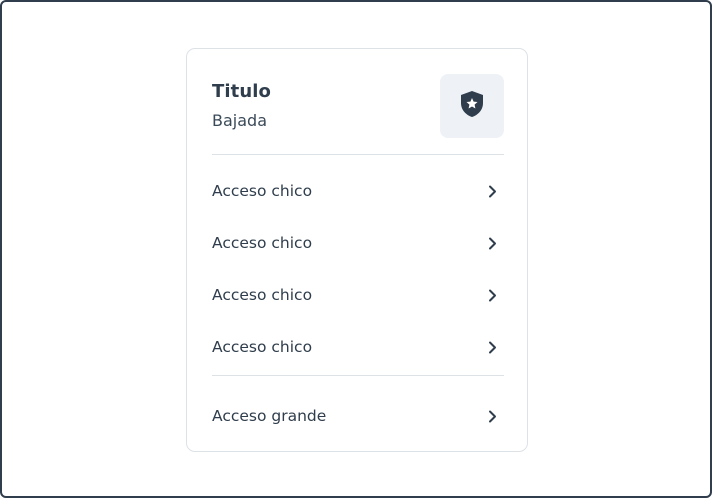 The height and width of the screenshot is (498, 712). What do you see at coordinates (358, 106) in the screenshot?
I see `card-header: Titulo Bajada` at bounding box center [358, 106].